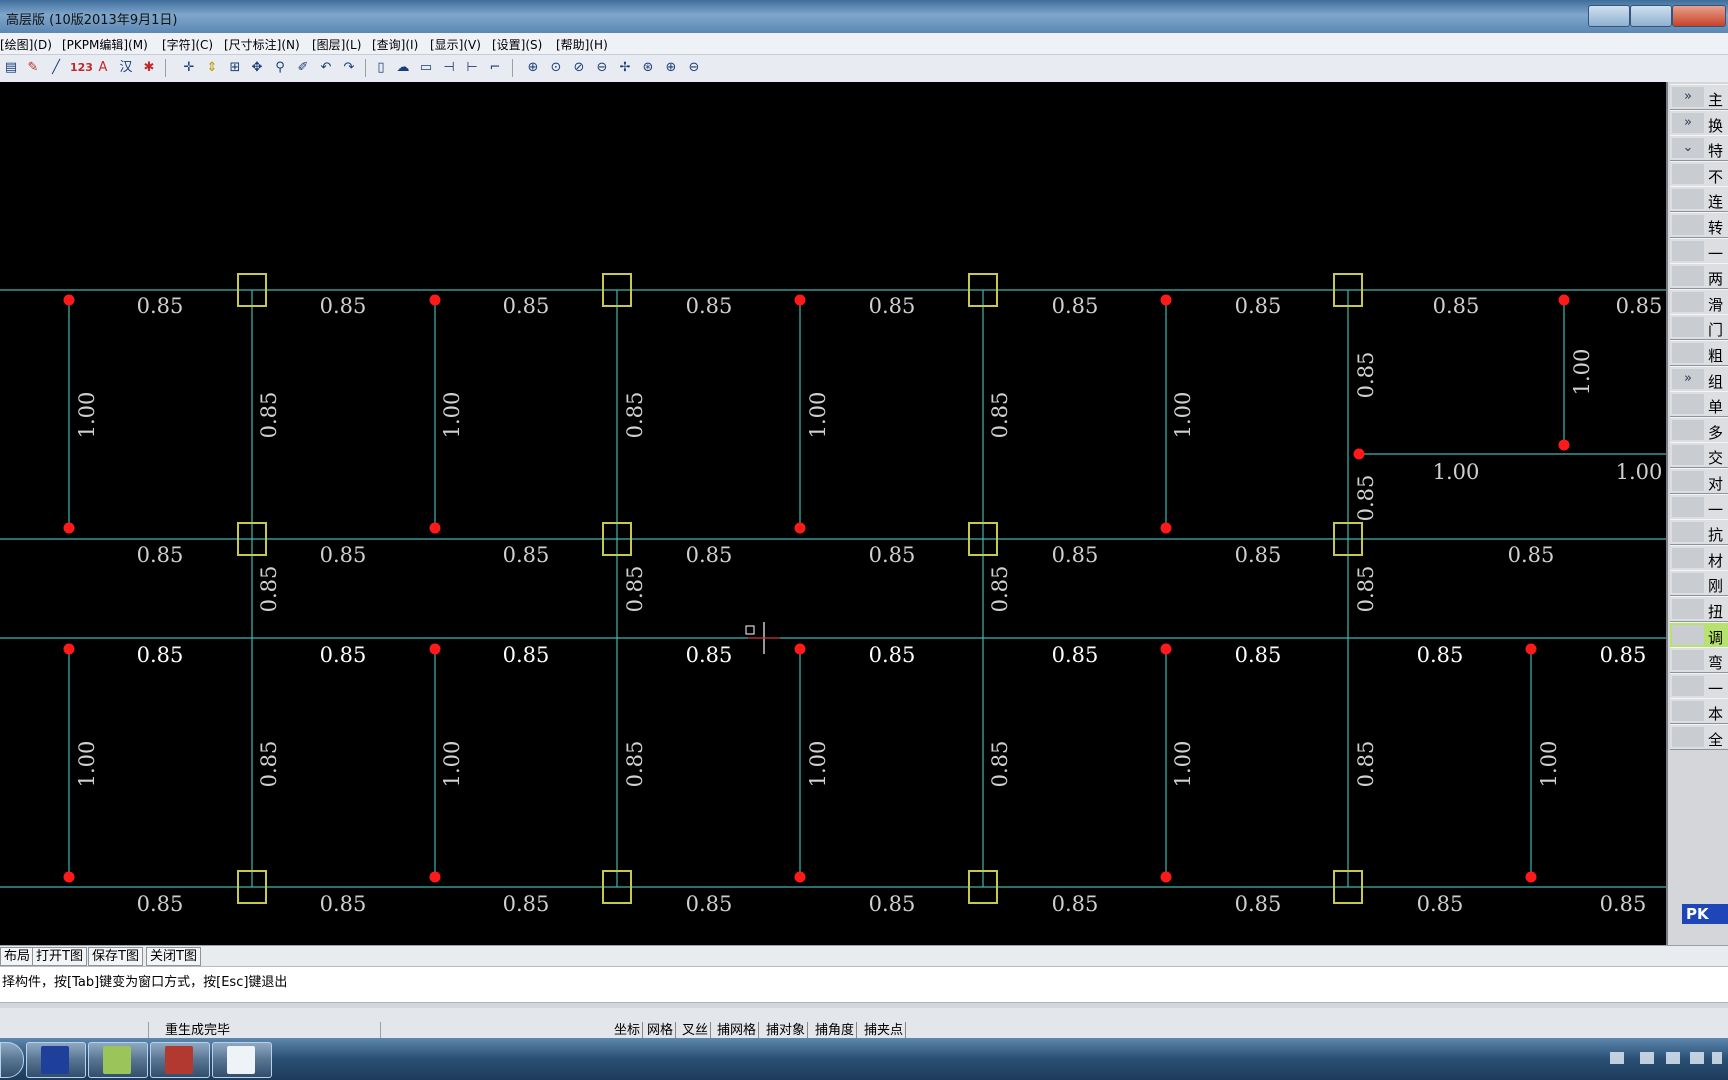 This screenshot has height=1080, width=1728. What do you see at coordinates (56, 68) in the screenshot?
I see `line-icon: ╱` at bounding box center [56, 68].